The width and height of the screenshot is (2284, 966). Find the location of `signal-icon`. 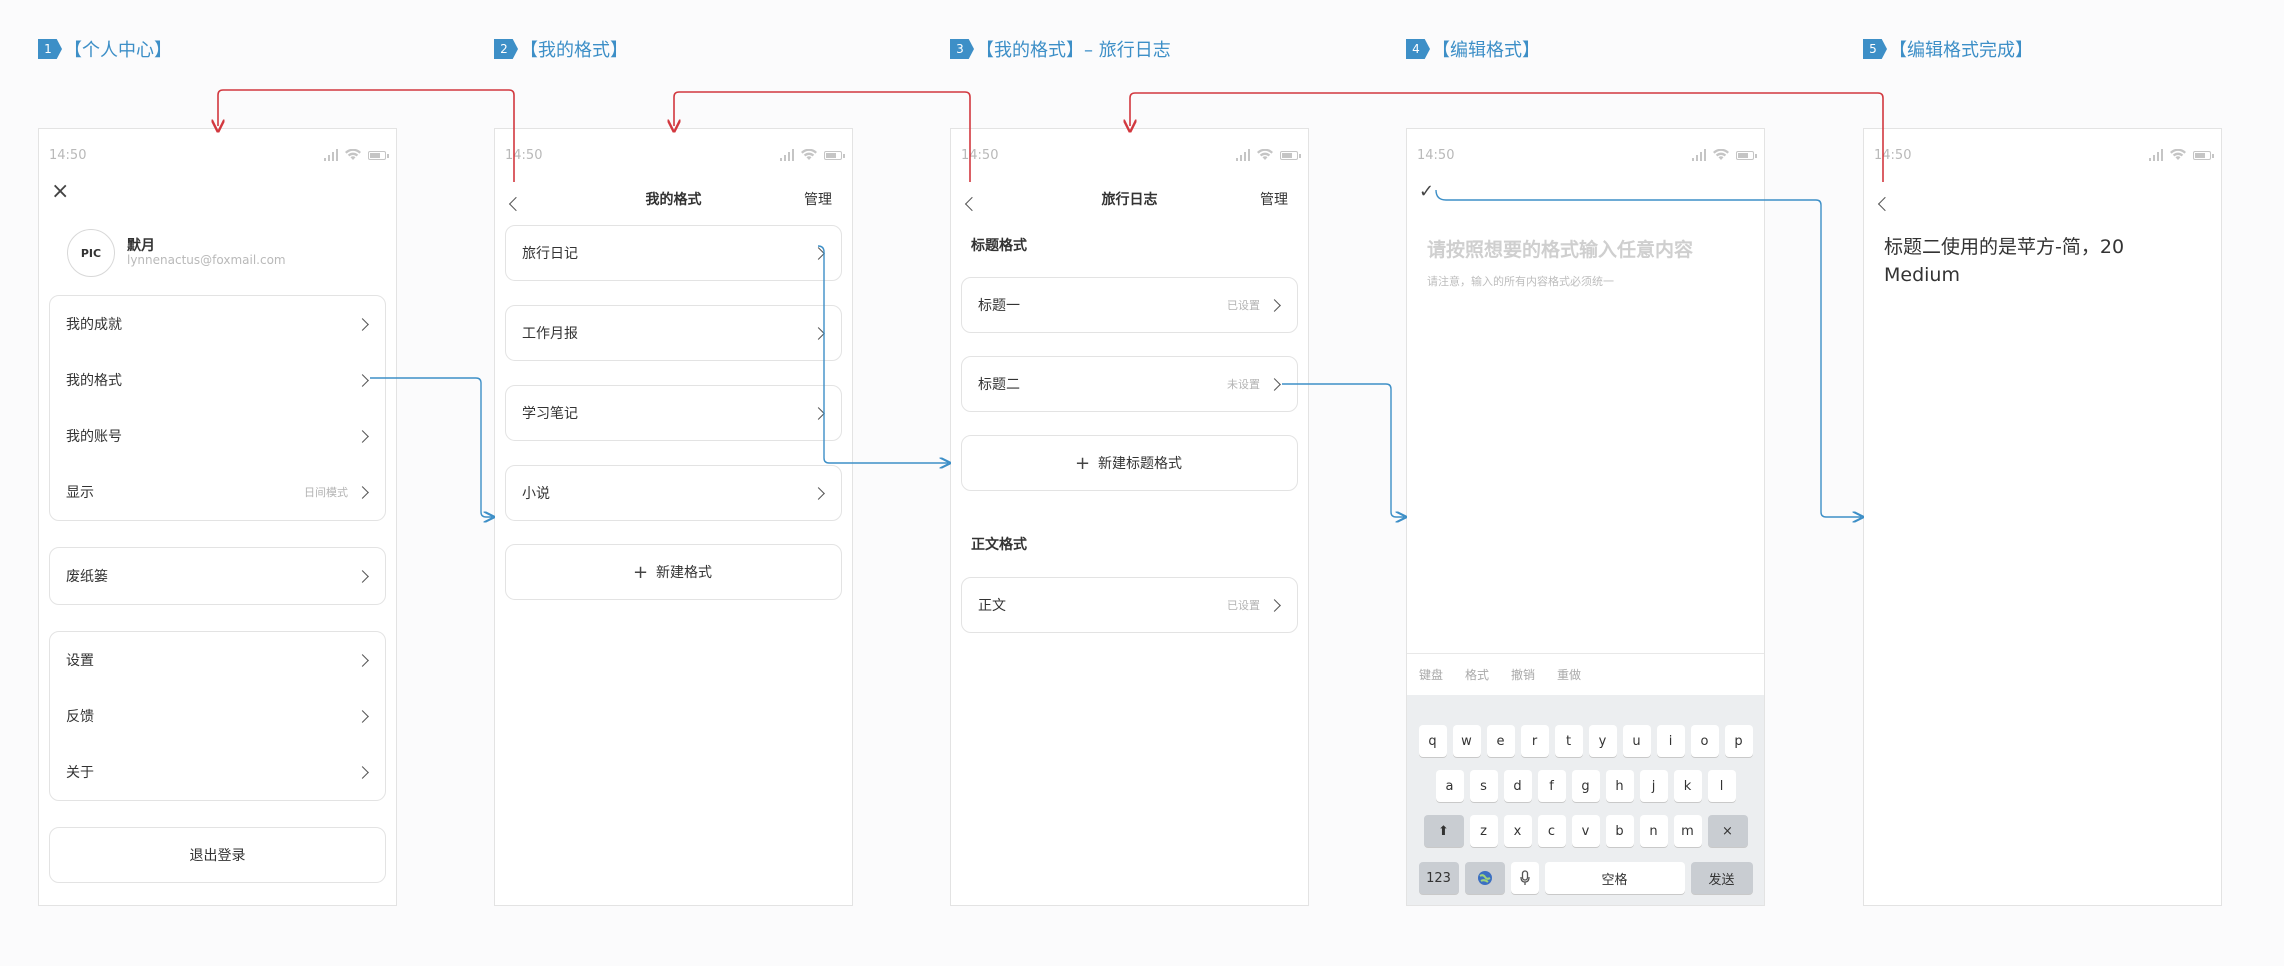

signal-icon is located at coordinates (1243, 155).